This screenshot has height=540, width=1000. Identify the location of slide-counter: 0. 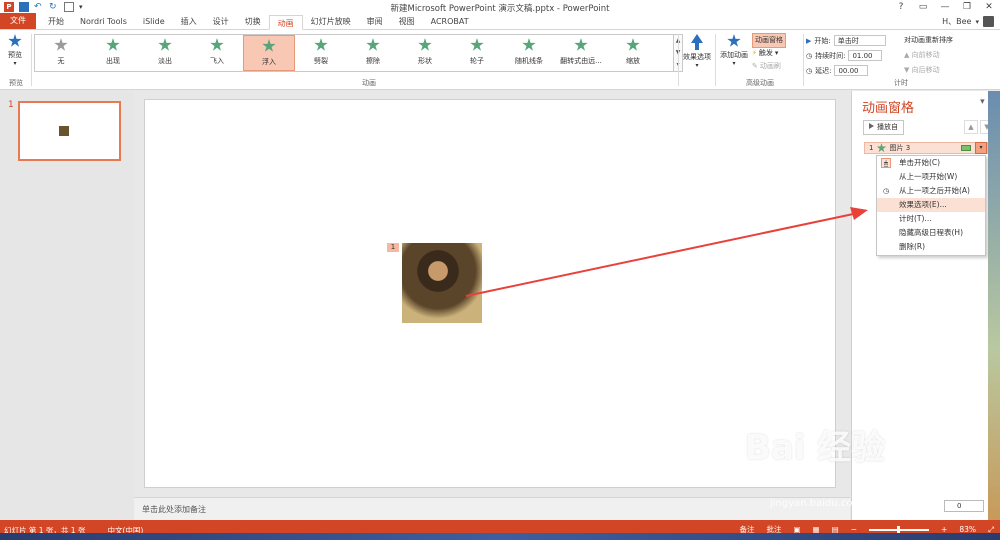
(964, 506).